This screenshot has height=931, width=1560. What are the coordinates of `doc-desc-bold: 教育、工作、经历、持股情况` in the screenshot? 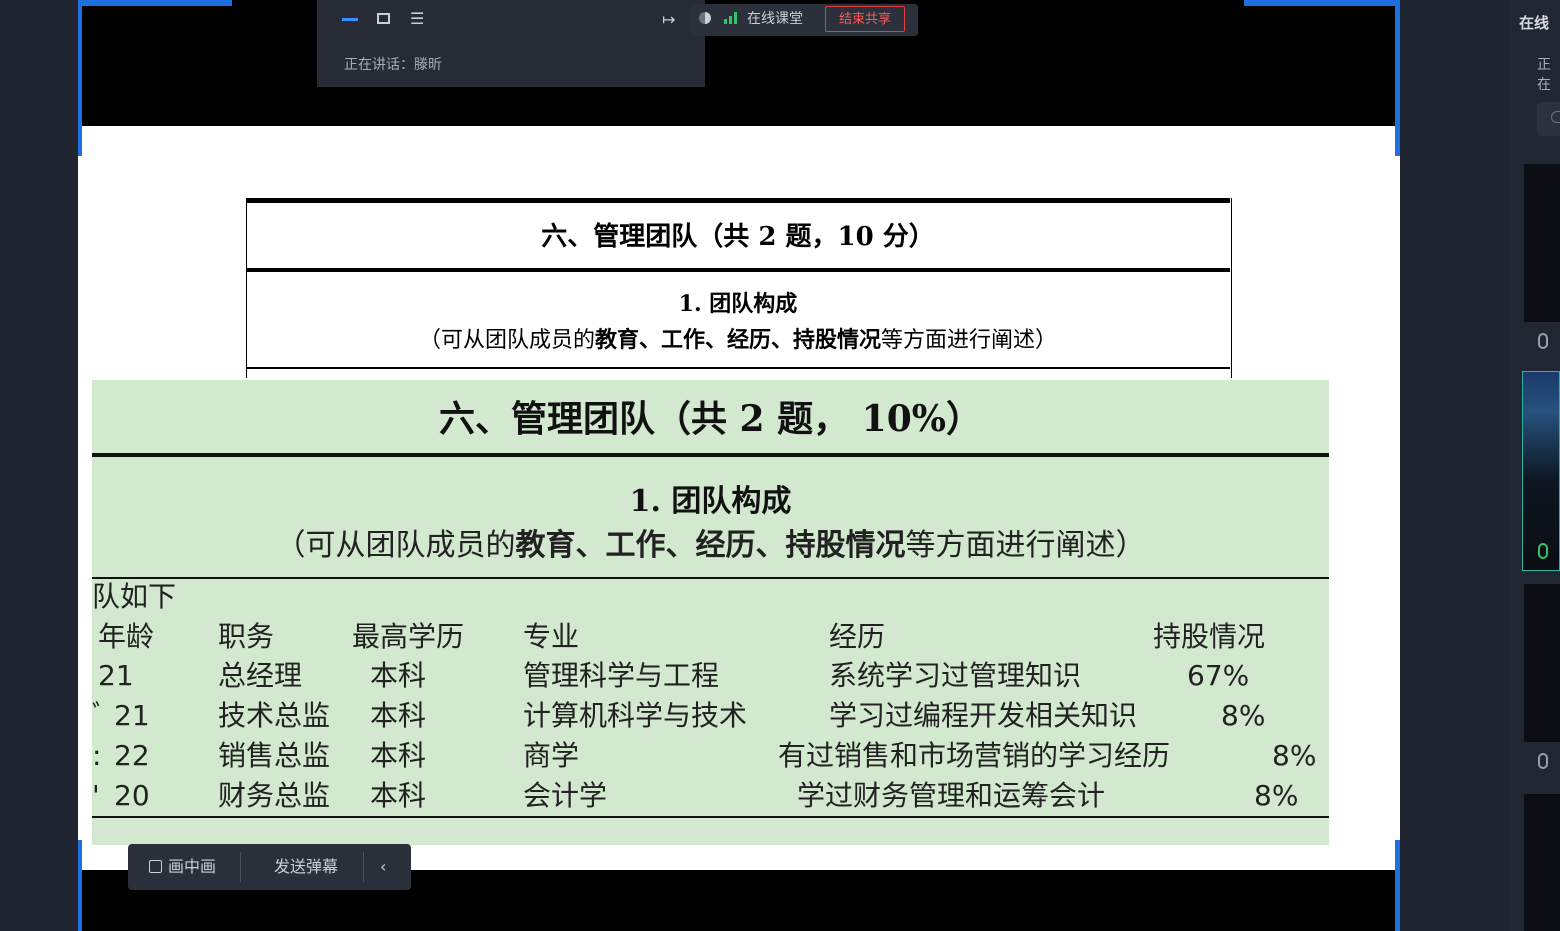 It's located at (737, 340).